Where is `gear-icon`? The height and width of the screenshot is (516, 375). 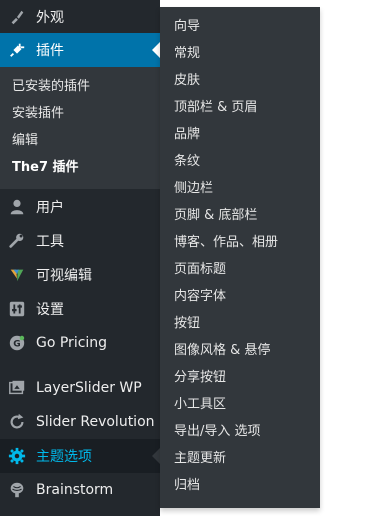 gear-icon is located at coordinates (17, 456).